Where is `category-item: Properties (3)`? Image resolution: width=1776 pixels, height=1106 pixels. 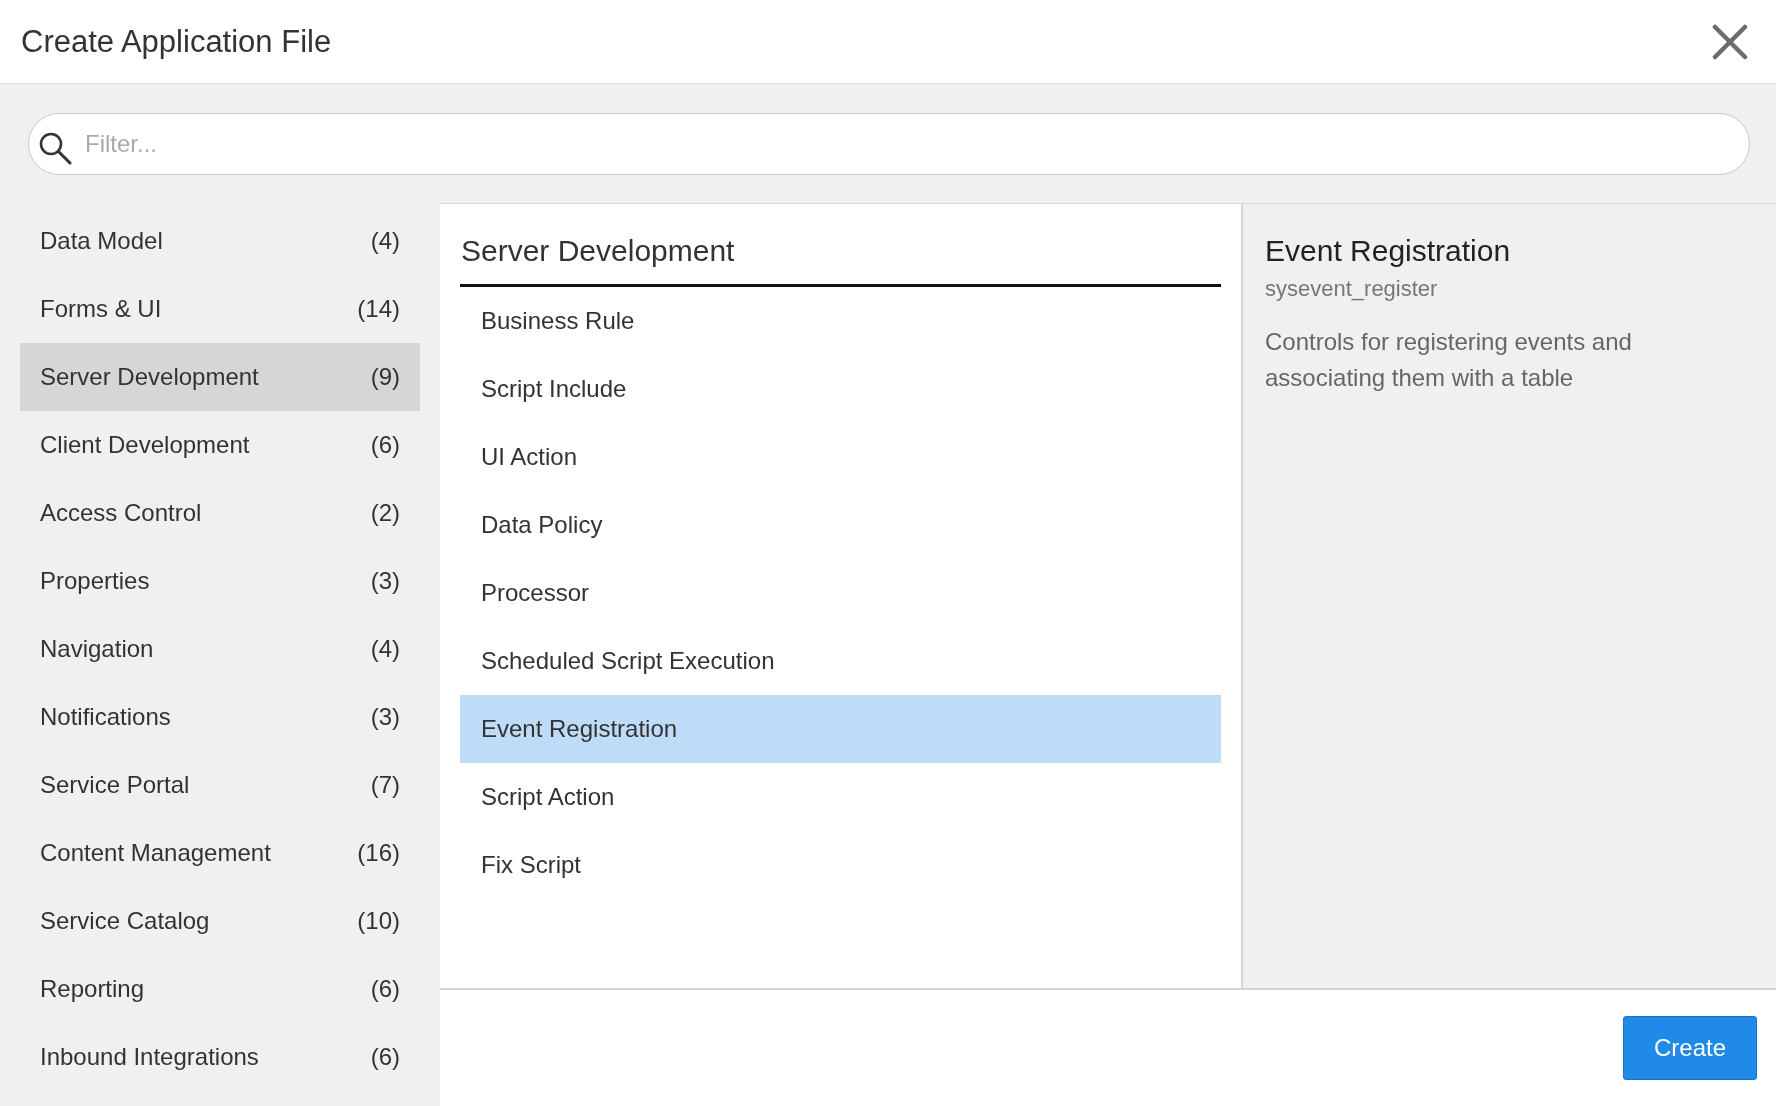
category-item: Properties (3) is located at coordinates (220, 581).